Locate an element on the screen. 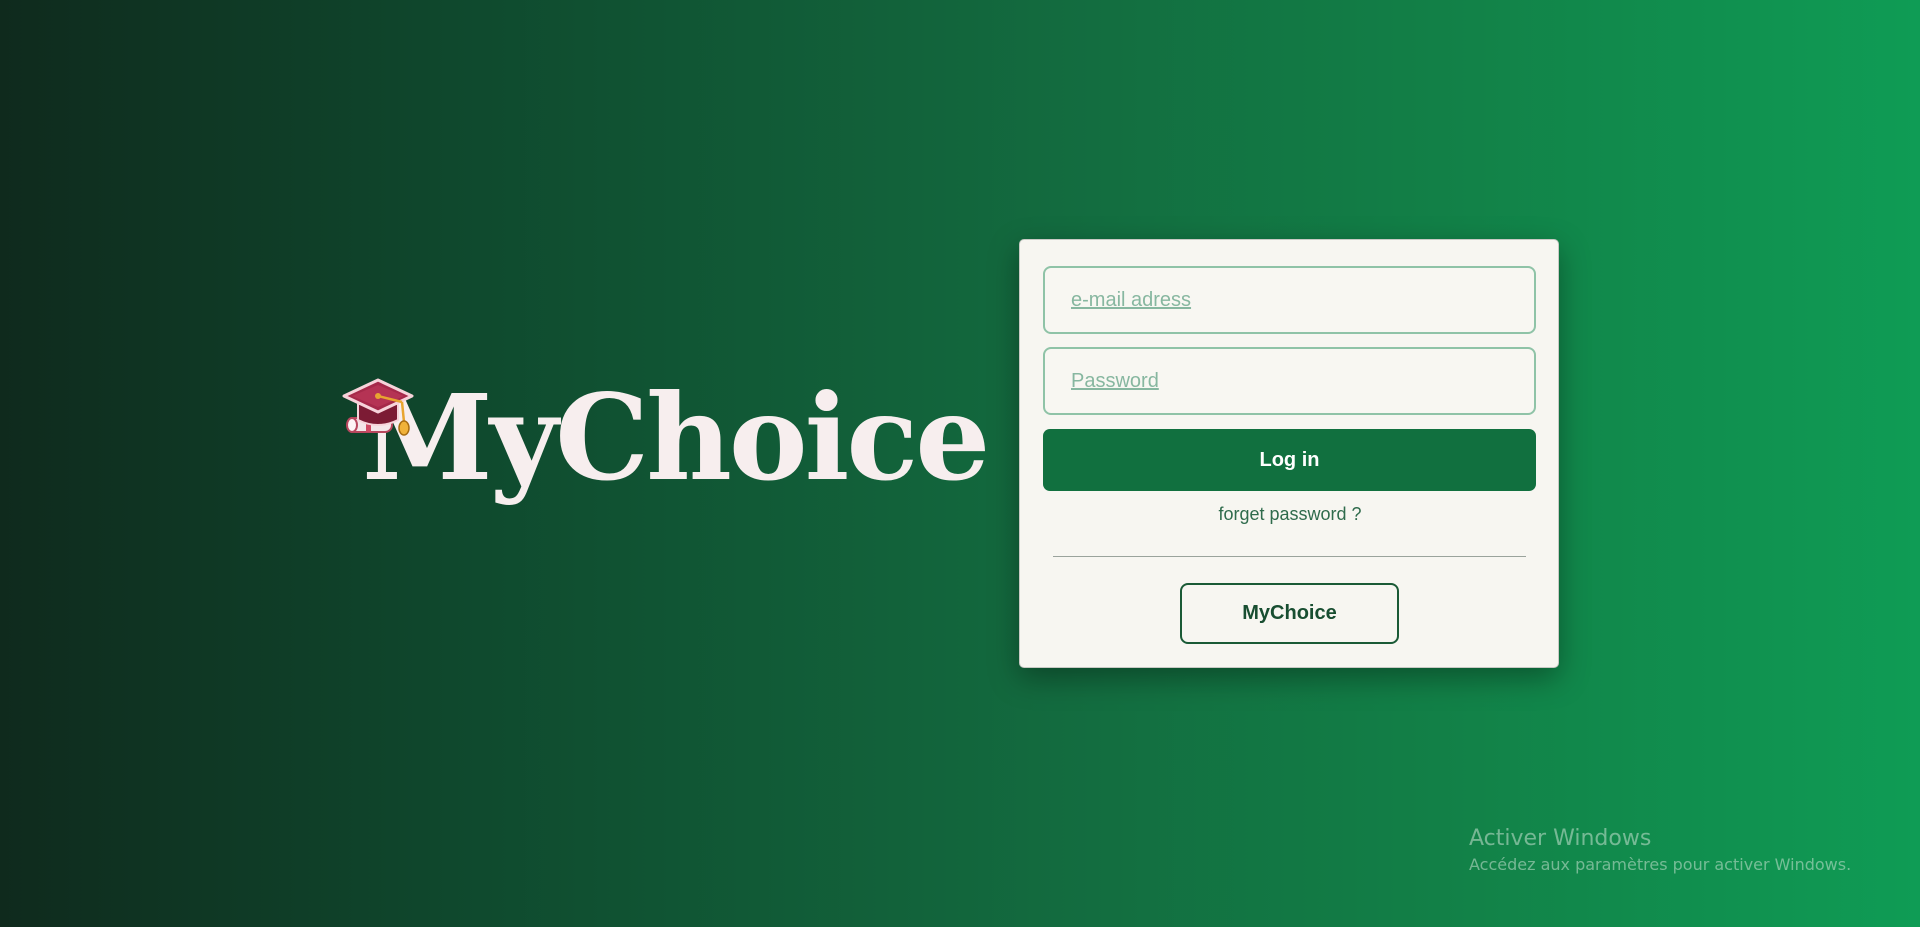 The image size is (1920, 927). email-field is located at coordinates (1289, 300).